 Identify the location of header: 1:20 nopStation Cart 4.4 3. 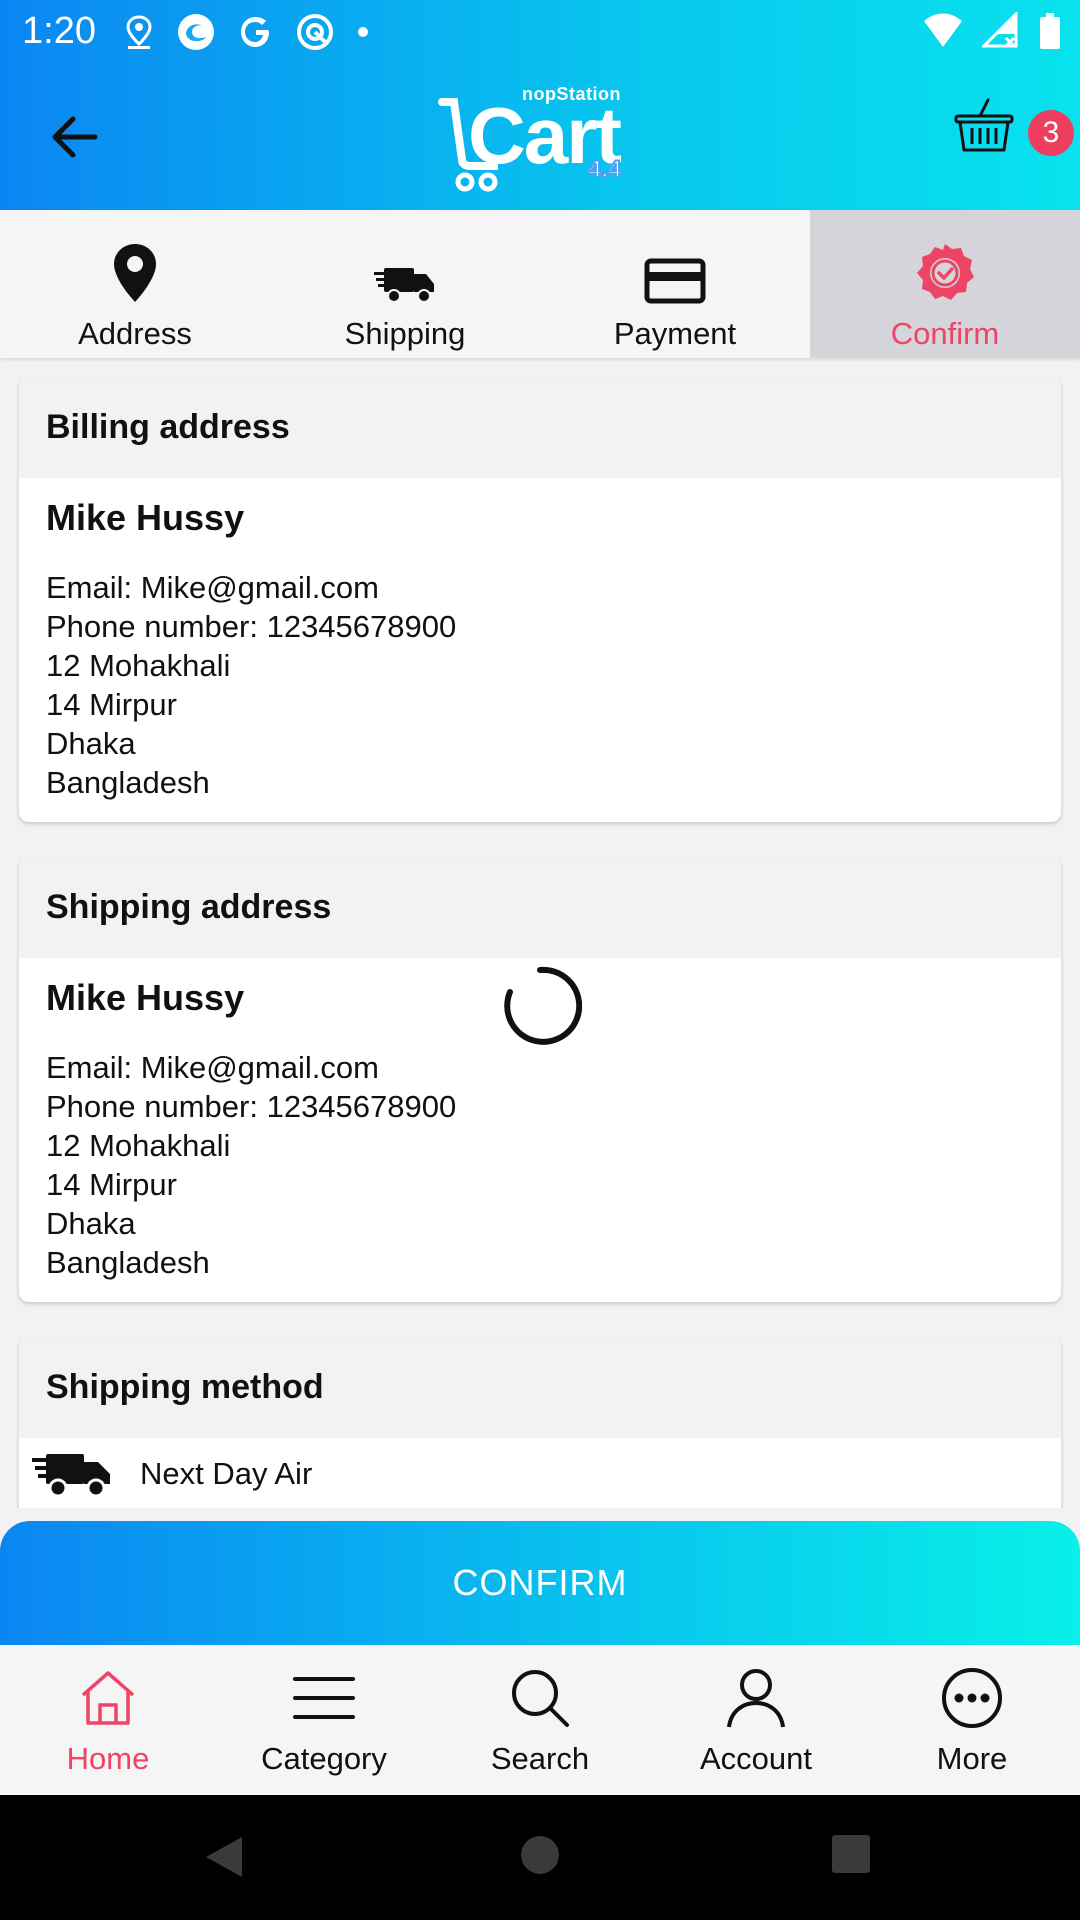
(540, 105).